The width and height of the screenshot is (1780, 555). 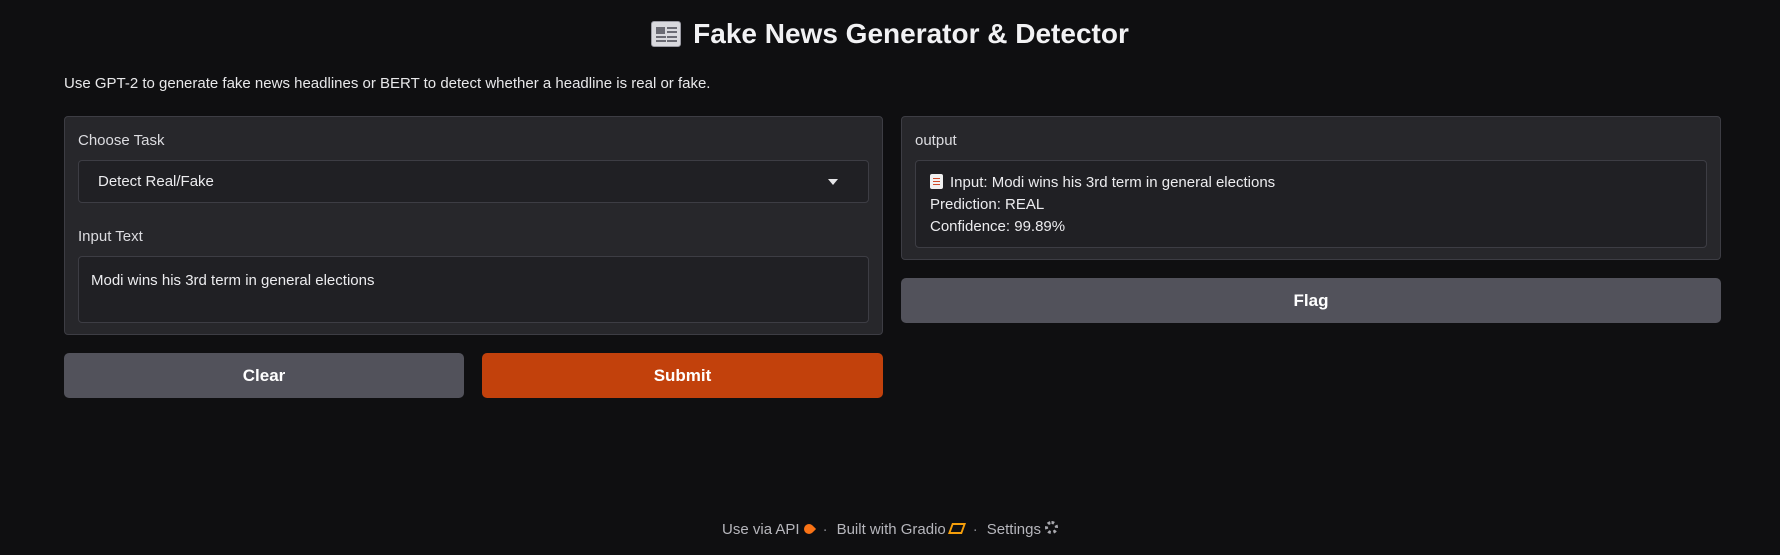 What do you see at coordinates (110, 236) in the screenshot?
I see `input-text-label: Input Text` at bounding box center [110, 236].